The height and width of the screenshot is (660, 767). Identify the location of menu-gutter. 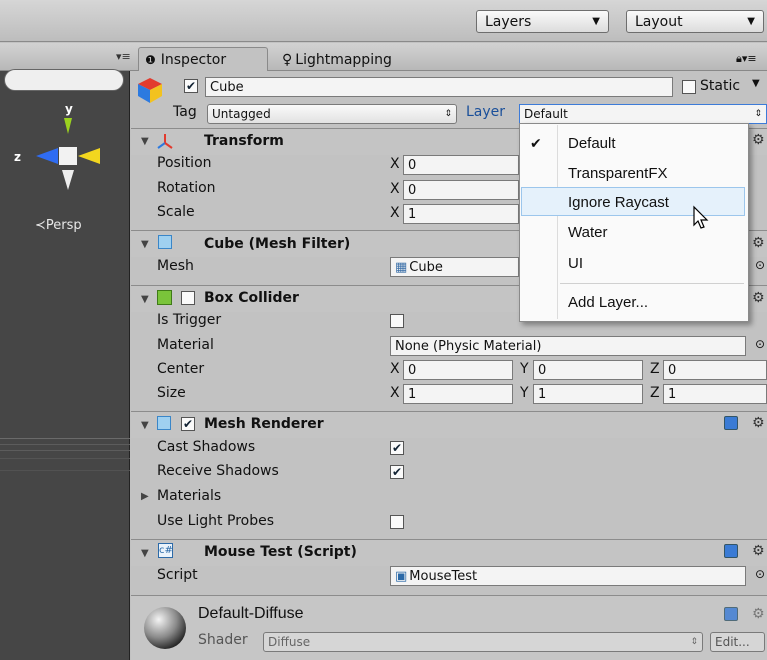
(557, 222).